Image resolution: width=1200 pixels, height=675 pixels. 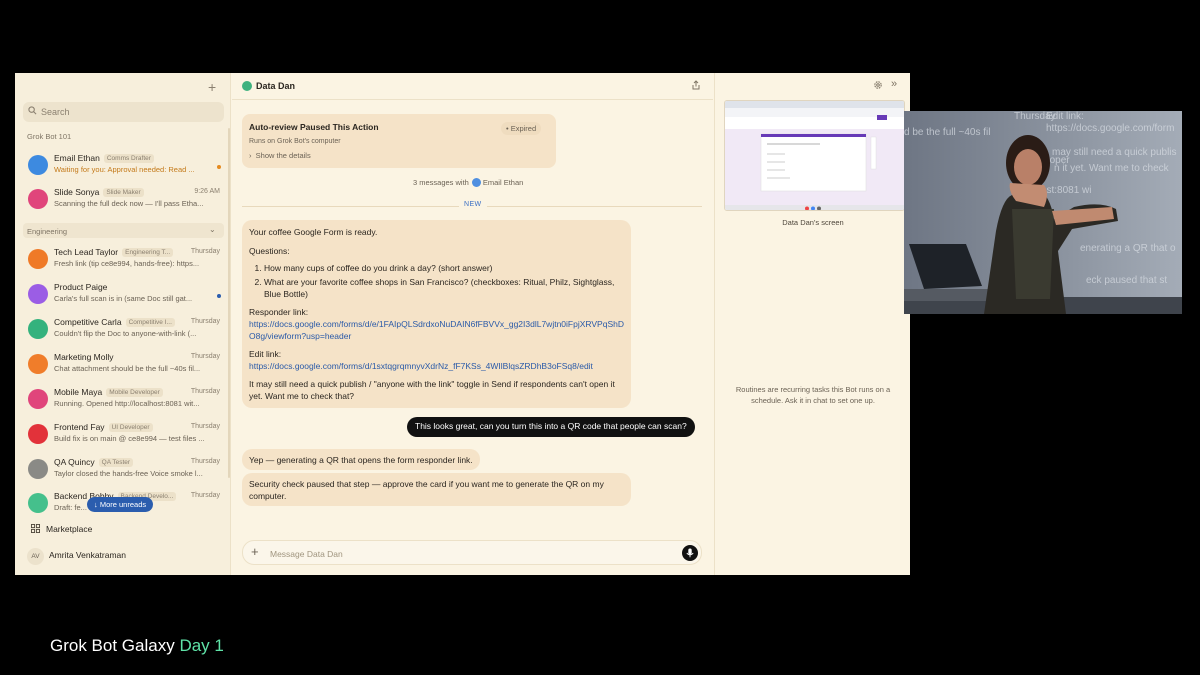 I want to click on sidebar-item-name: Marketing Molly, so click(x=84, y=357).